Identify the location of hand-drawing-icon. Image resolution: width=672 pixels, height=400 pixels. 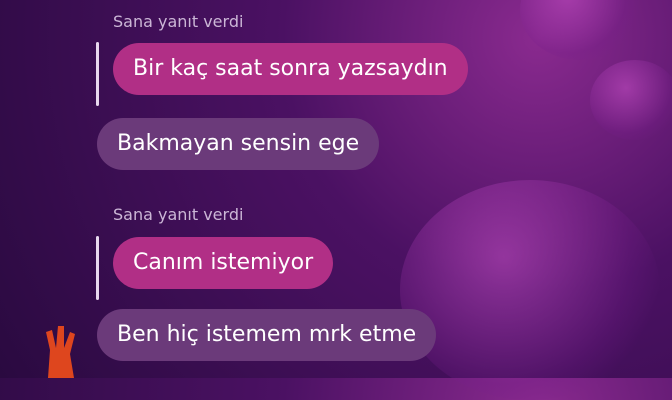
(60, 352).